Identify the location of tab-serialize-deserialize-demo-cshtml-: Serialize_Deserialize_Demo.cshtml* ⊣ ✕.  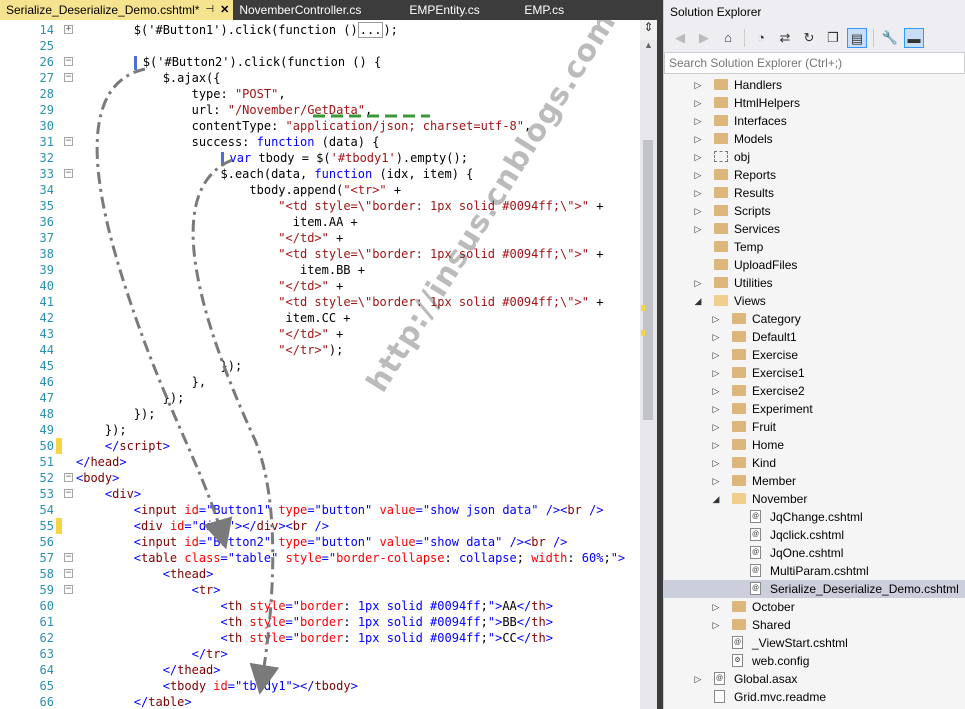
(117, 10).